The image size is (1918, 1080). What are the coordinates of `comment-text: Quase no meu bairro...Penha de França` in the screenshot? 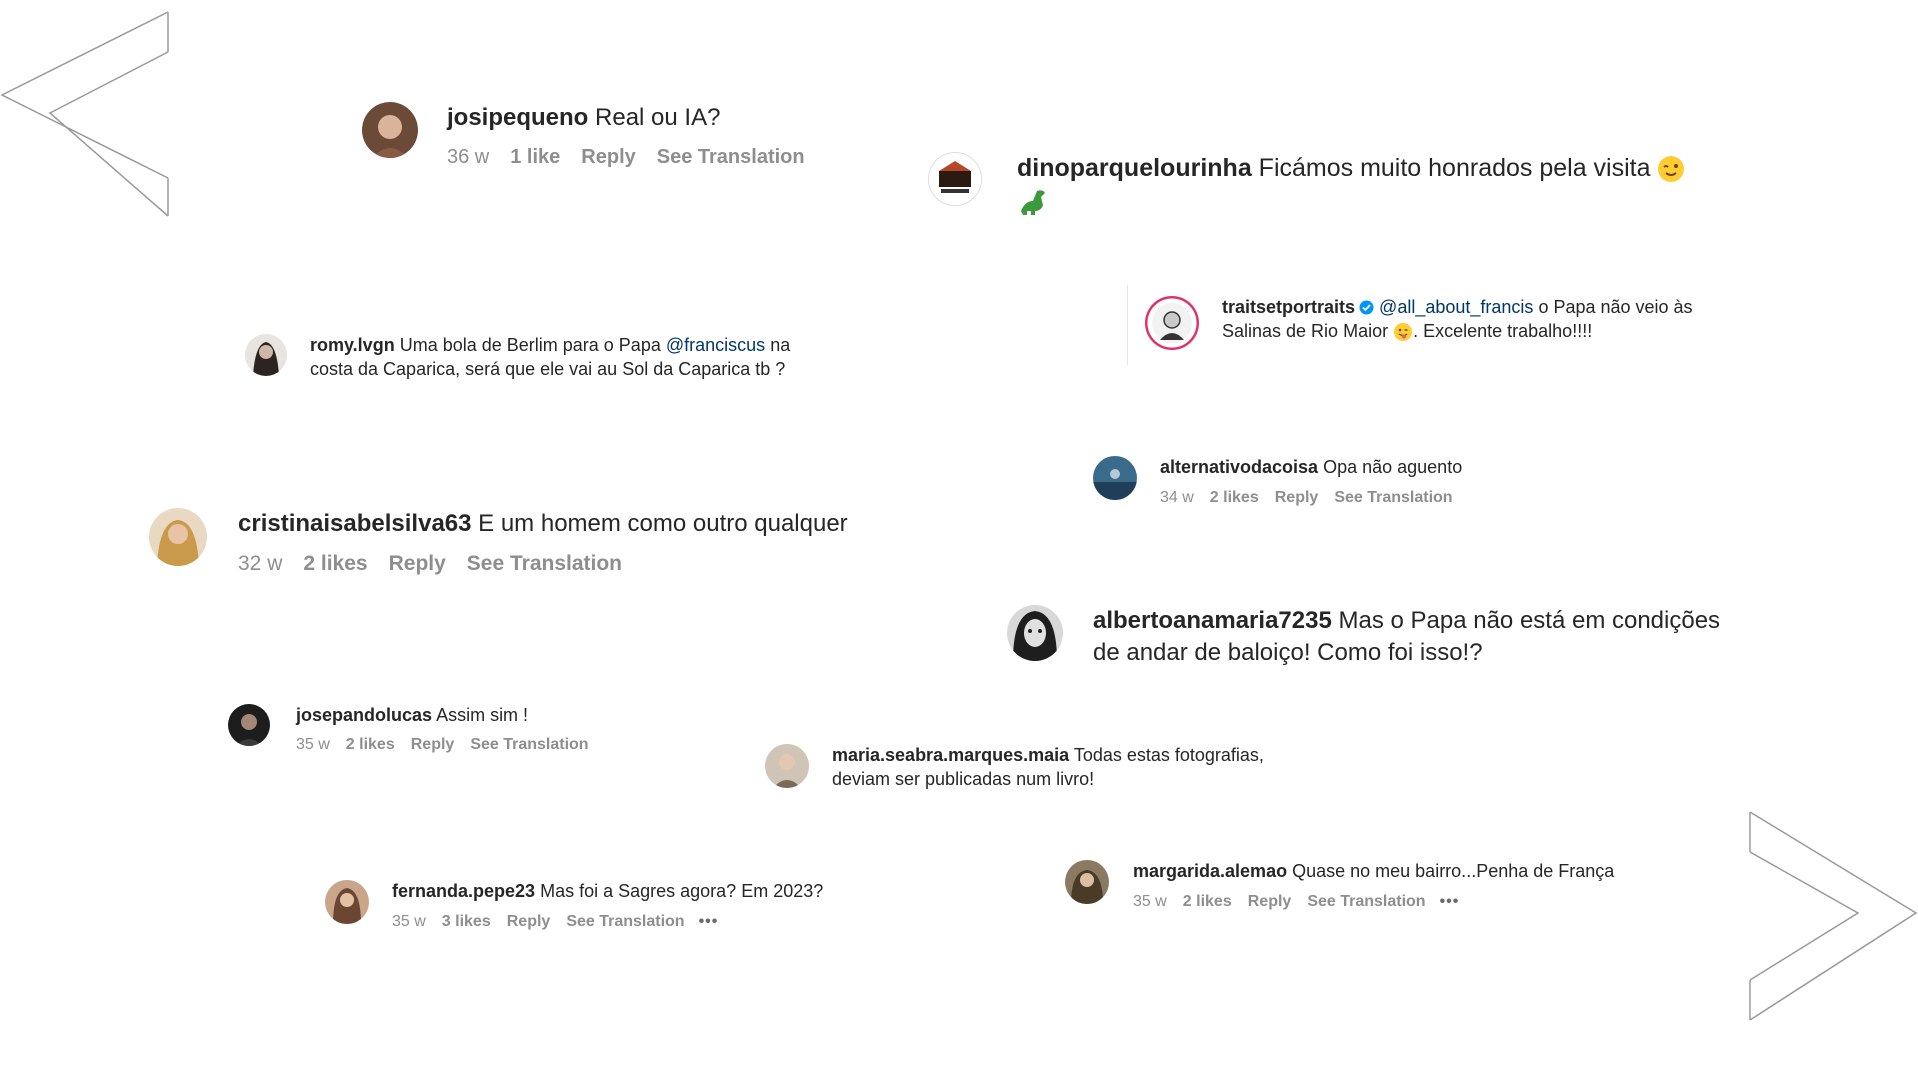 It's located at (1453, 871).